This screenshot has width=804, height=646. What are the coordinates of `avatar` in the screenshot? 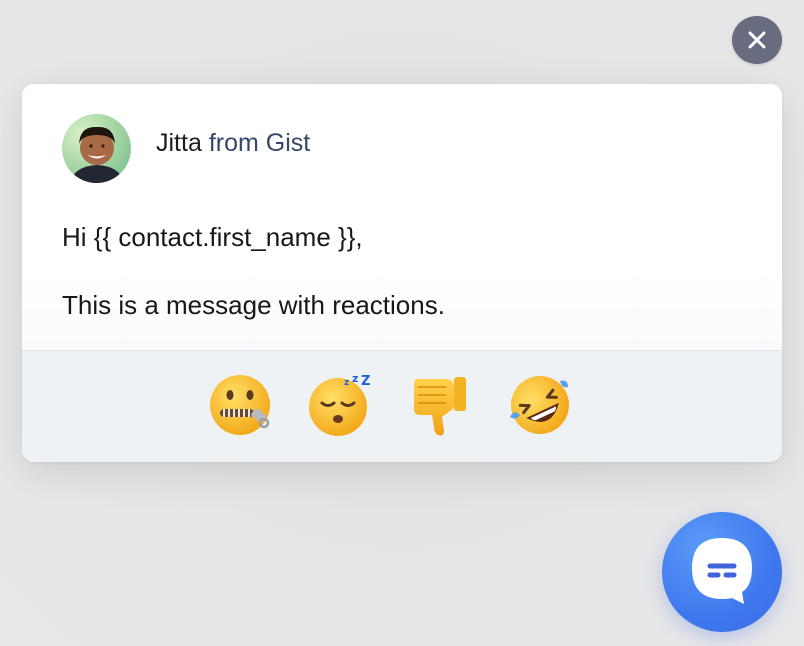 It's located at (96, 148).